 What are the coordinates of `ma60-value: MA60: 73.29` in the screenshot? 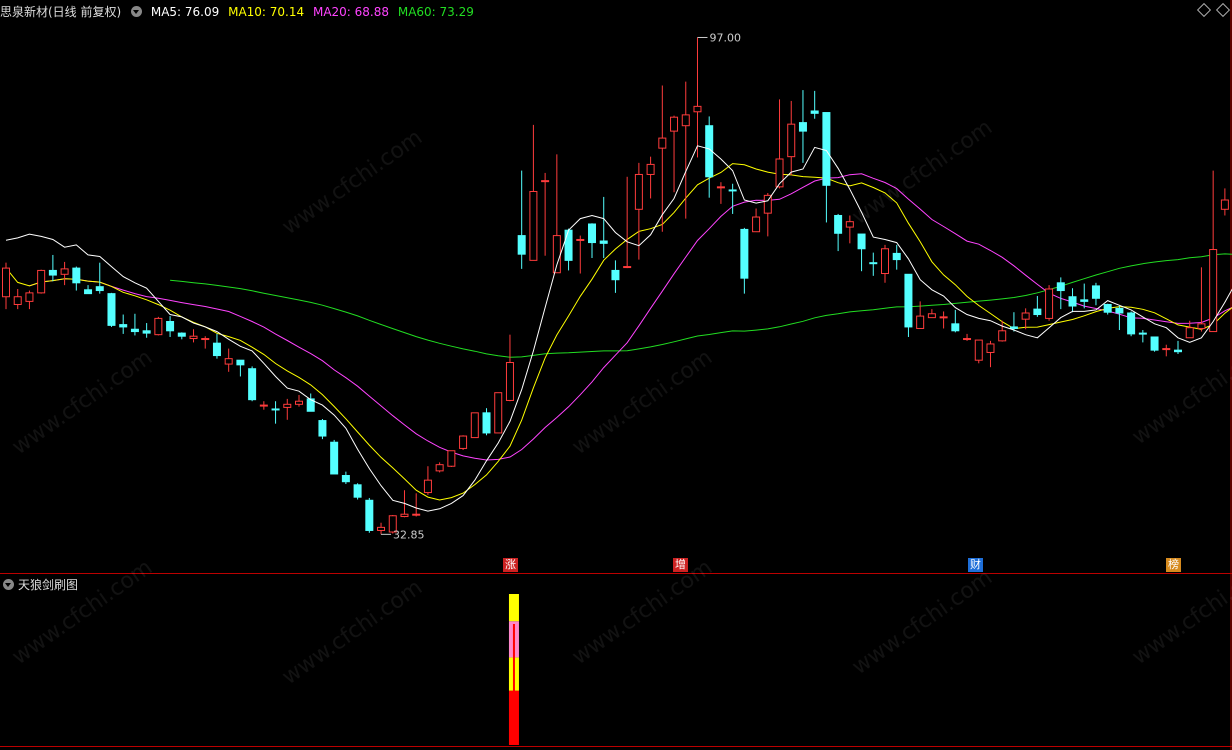 It's located at (435, 12).